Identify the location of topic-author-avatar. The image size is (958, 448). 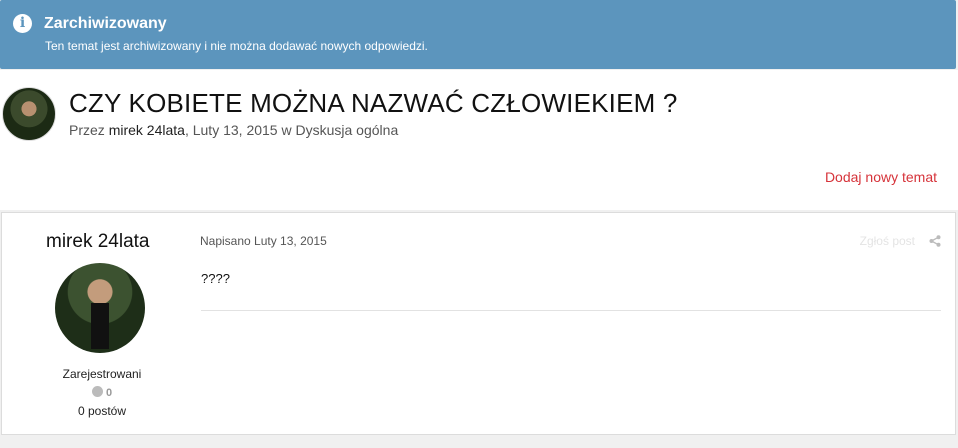
(29, 114).